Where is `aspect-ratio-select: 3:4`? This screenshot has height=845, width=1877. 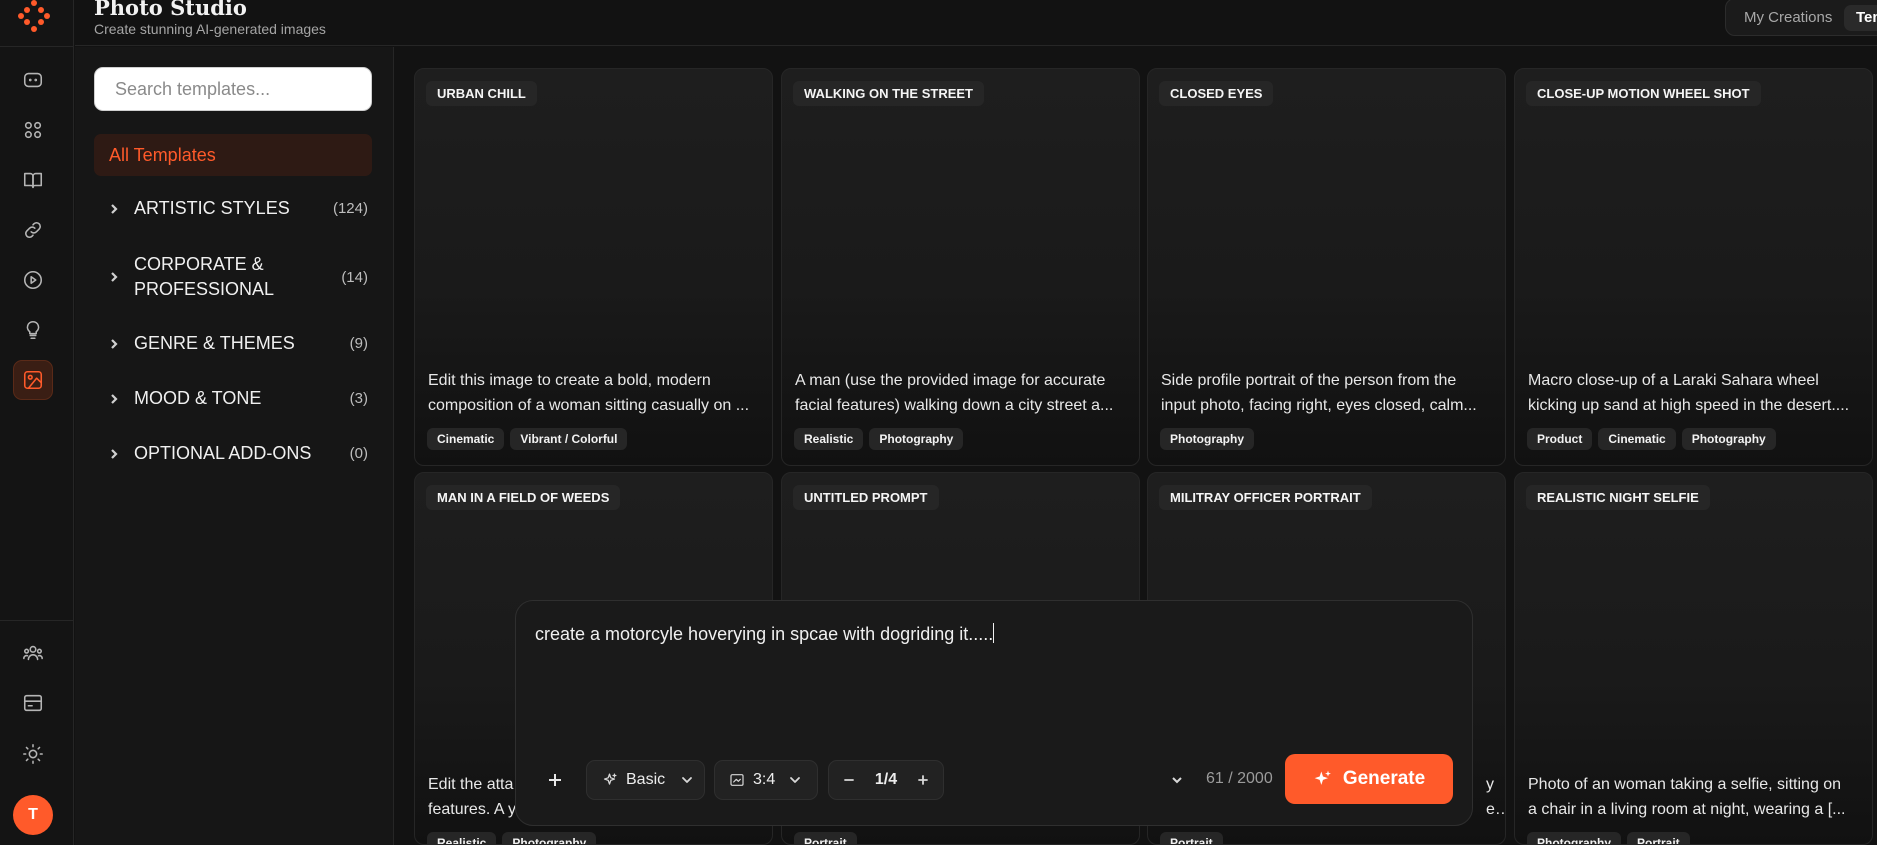 aspect-ratio-select: 3:4 is located at coordinates (766, 780).